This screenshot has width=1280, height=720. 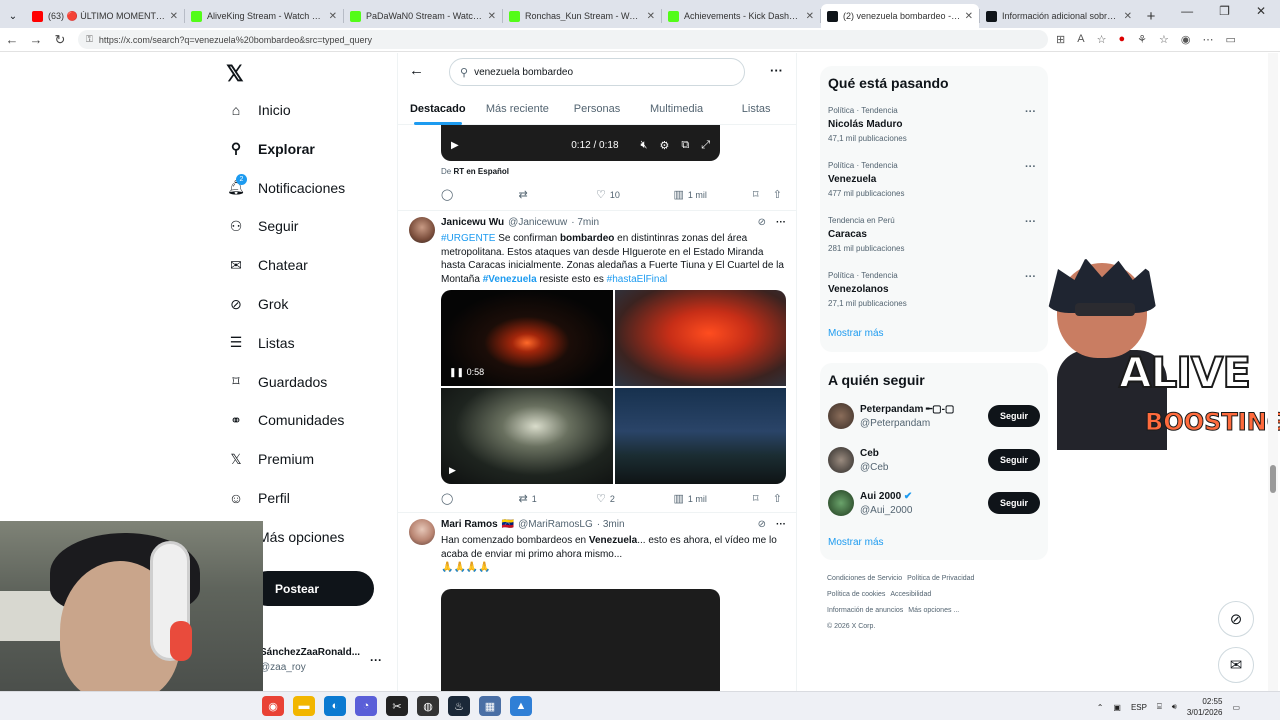 What do you see at coordinates (705, 145) in the screenshot?
I see `fullscreen-icon: ⤢` at bounding box center [705, 145].